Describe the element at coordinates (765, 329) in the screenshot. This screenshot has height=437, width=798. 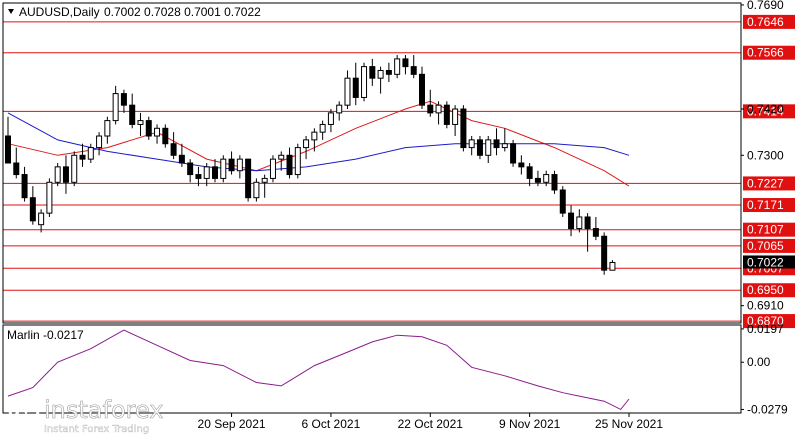
I see `oscillator-tick-label: 0.0197` at that location.